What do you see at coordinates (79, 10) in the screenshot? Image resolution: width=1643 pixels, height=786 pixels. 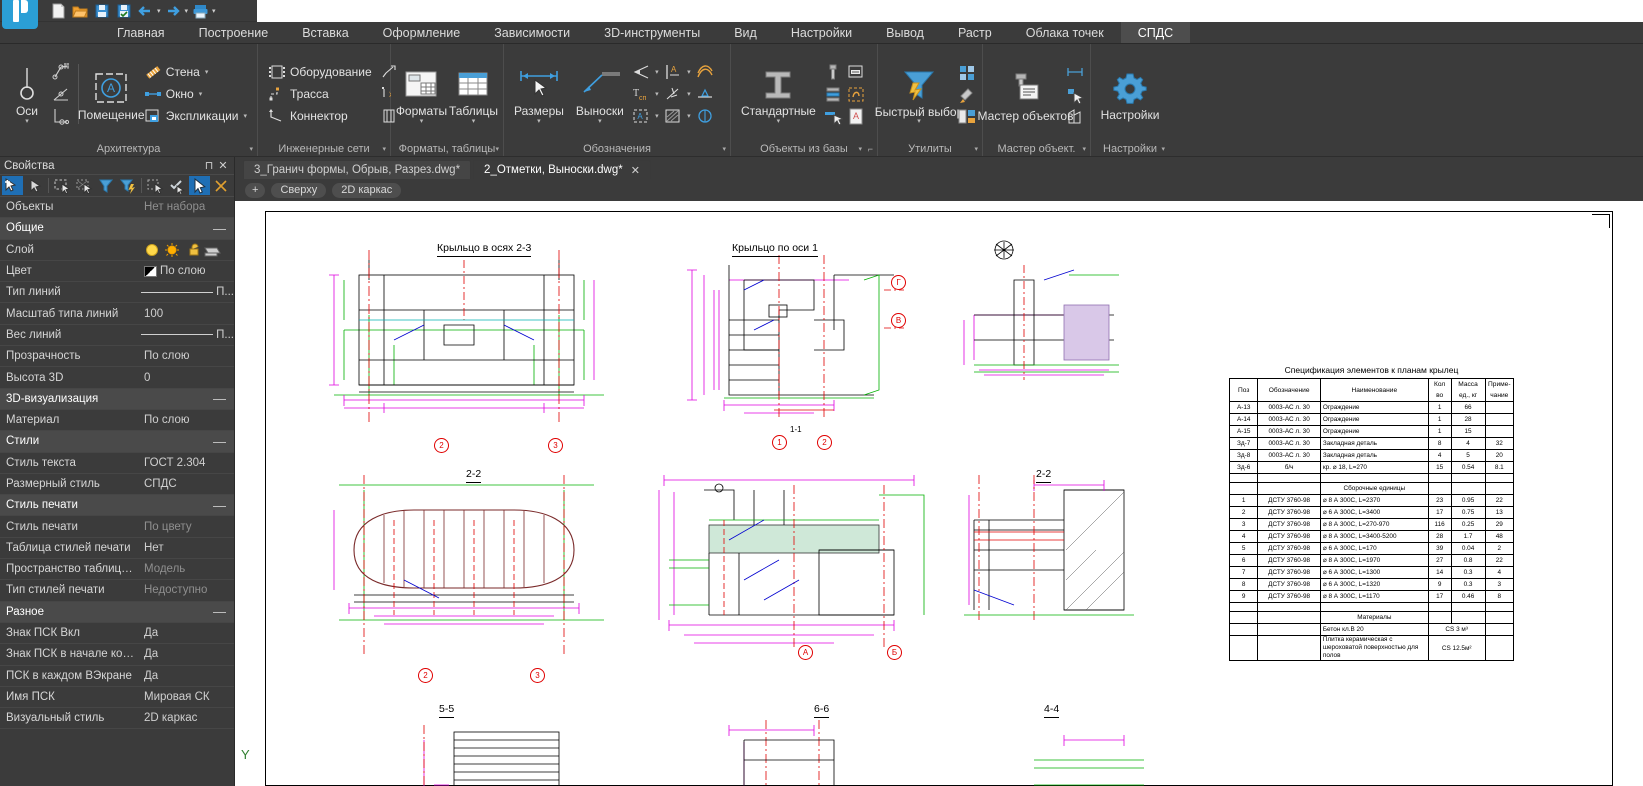 I see `open-file-icon` at bounding box center [79, 10].